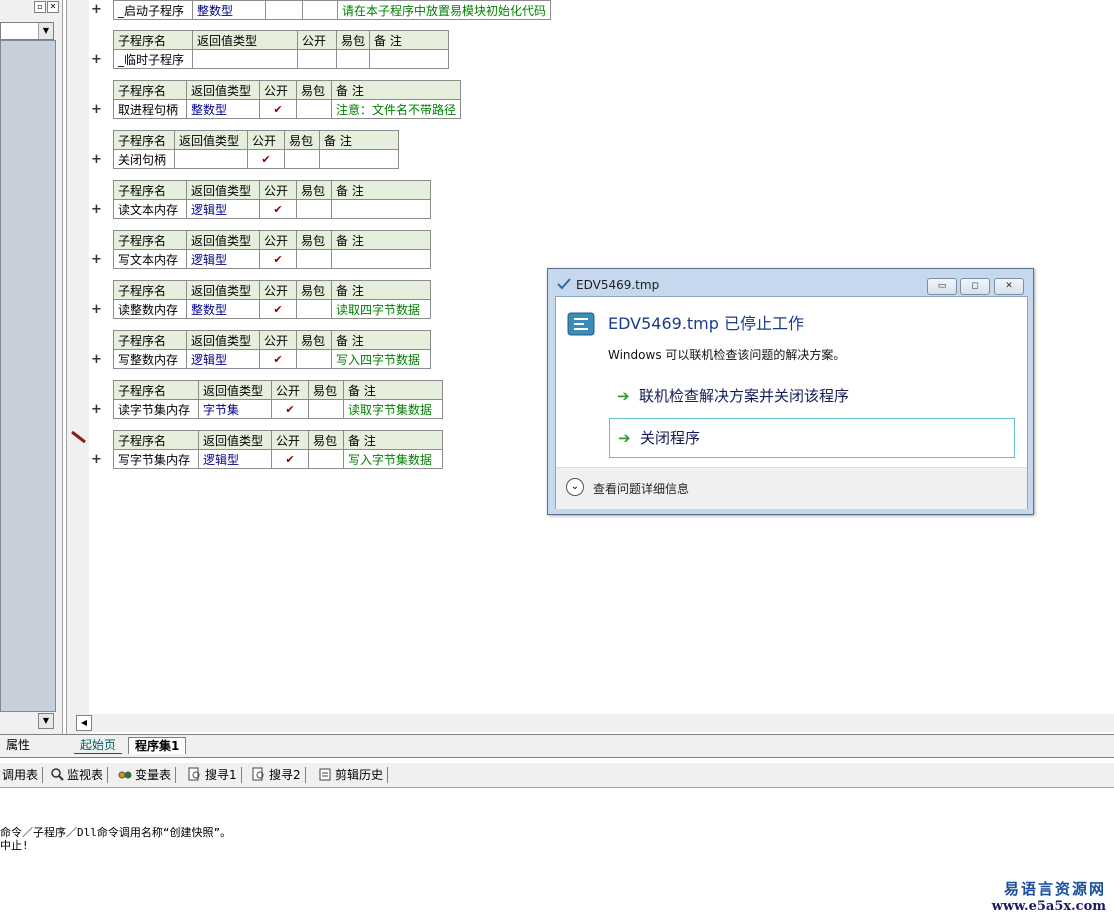 The height and width of the screenshot is (915, 1114). Describe the element at coordinates (444, 10) in the screenshot. I see `note-cell: 请在本子程序中放置易模块初始化代码` at that location.